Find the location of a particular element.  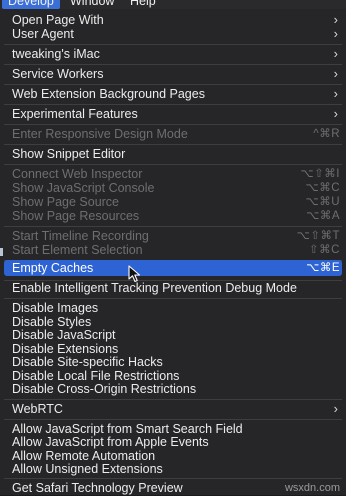

menu-item-label: Enter Responsive Design Mode is located at coordinates (100, 134).